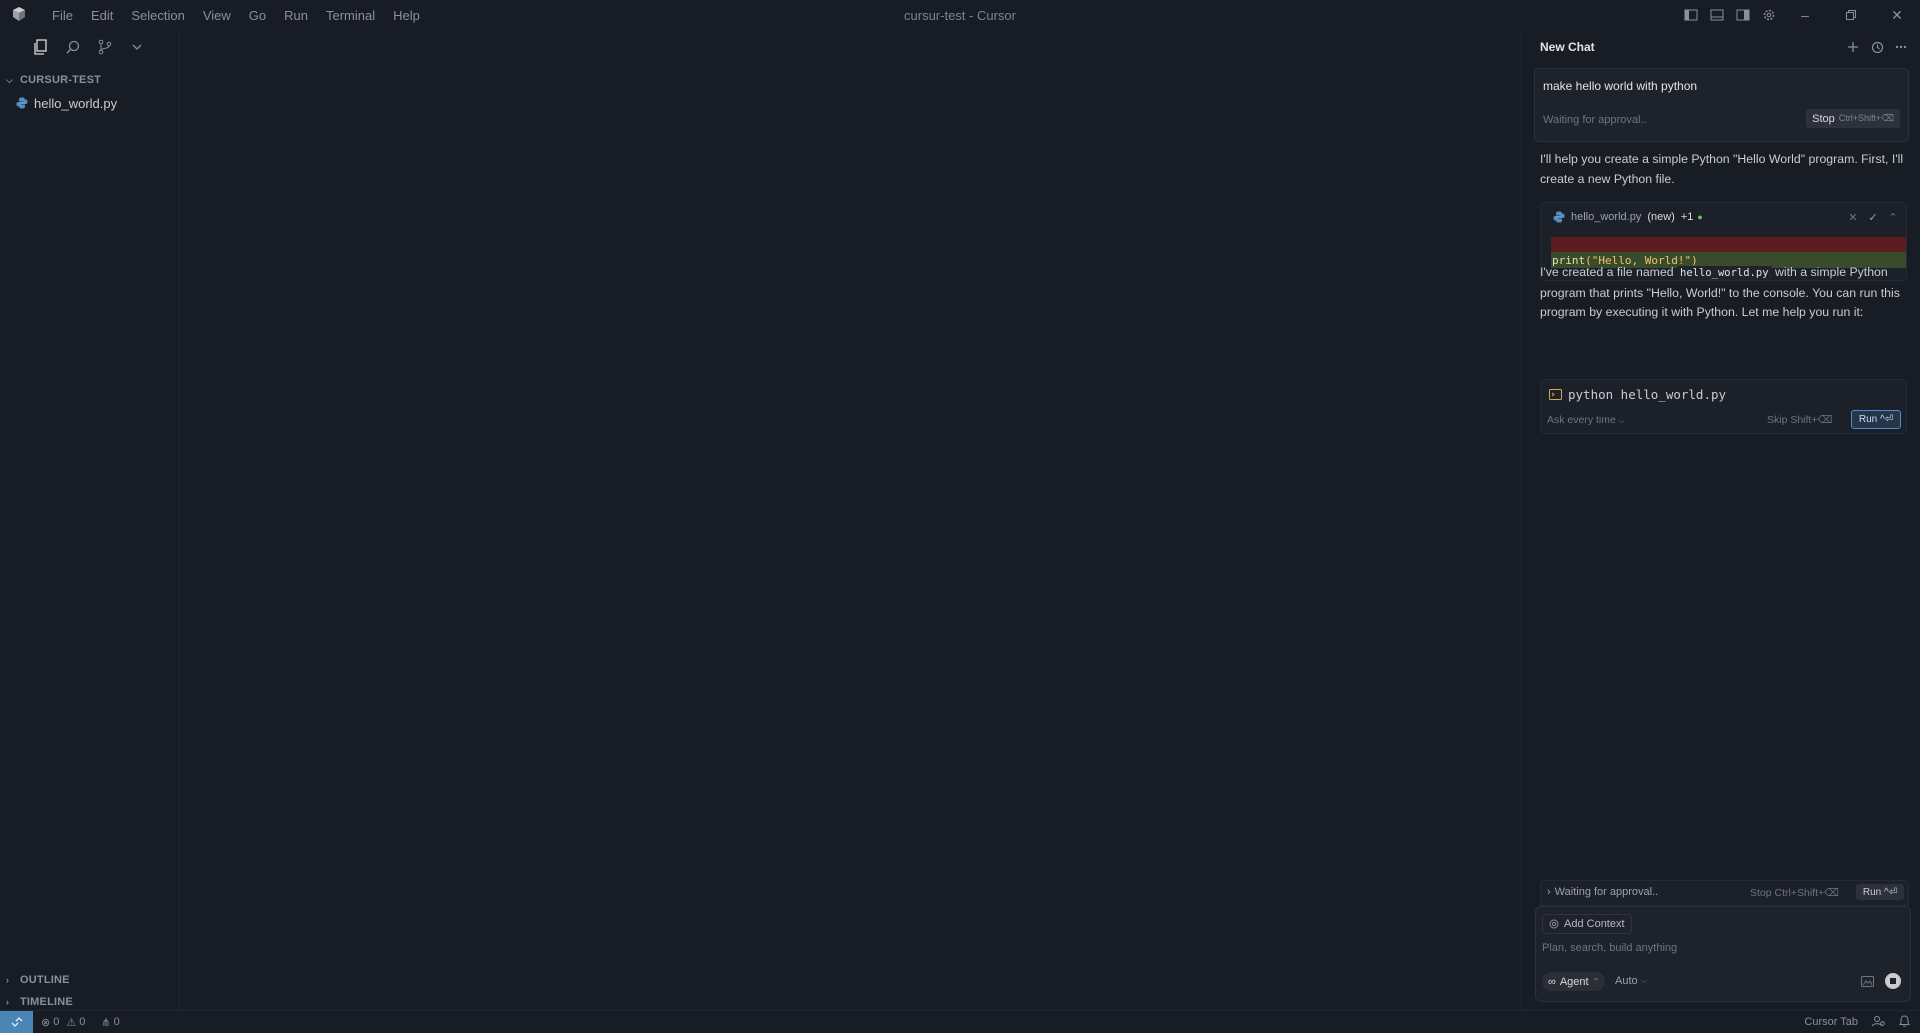 This screenshot has width=1920, height=1033. What do you see at coordinates (1728, 244) in the screenshot?
I see `diff-removed-line` at bounding box center [1728, 244].